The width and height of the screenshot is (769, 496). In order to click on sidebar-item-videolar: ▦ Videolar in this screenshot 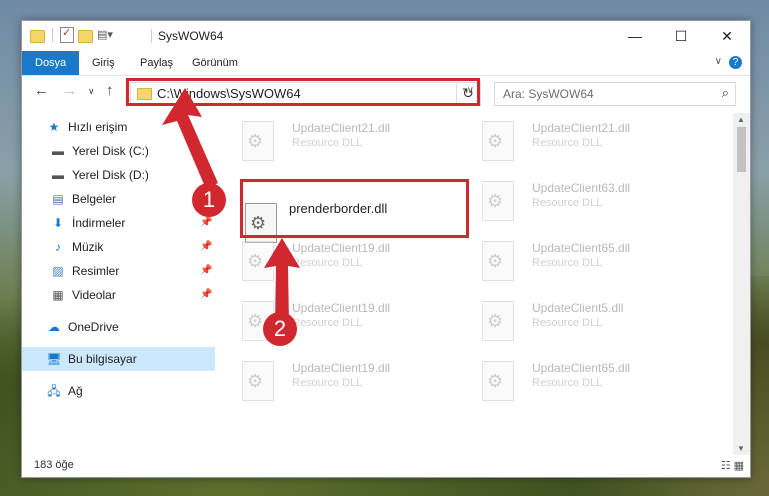, I will do `click(83, 295)`.